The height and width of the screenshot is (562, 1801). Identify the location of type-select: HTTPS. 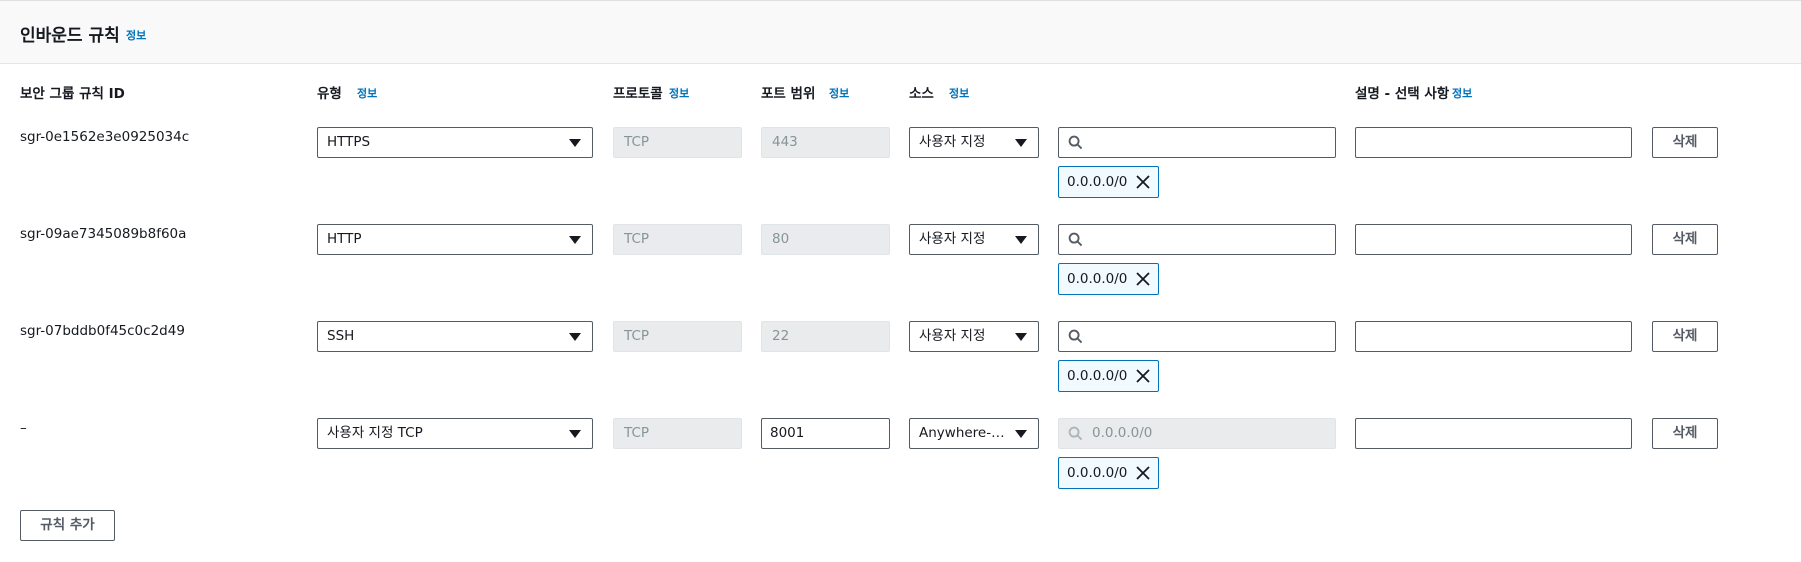
(455, 142).